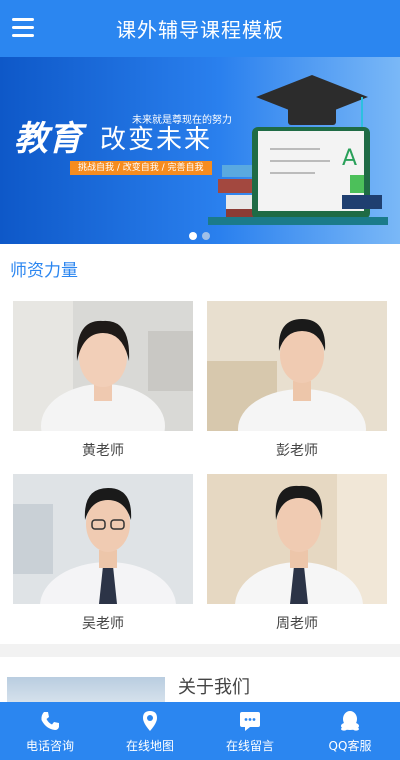 The image size is (400, 760). What do you see at coordinates (297, 624) in the screenshot?
I see `teacher-name: 周老师` at bounding box center [297, 624].